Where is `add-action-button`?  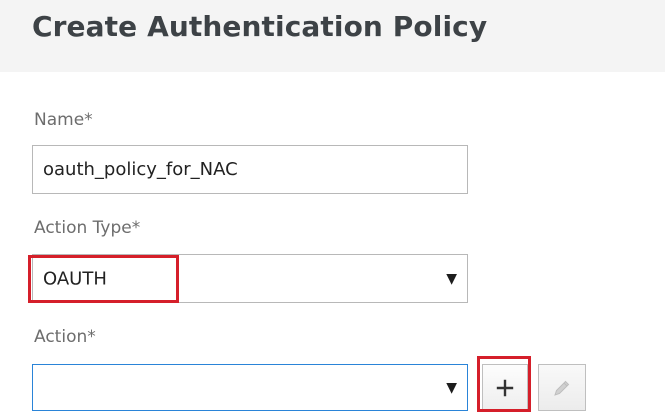 add-action-button is located at coordinates (505, 387).